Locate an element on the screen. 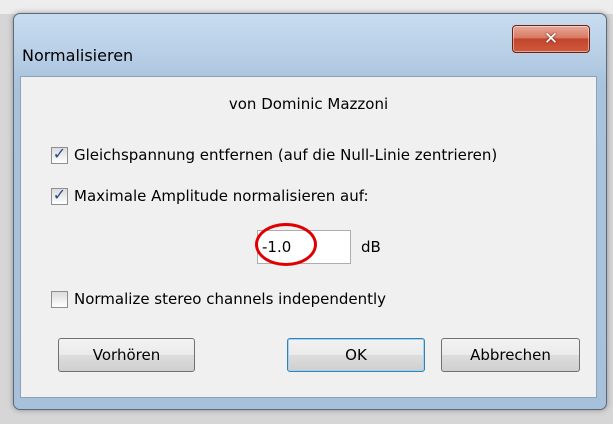  normalize-amplitude-option: ✓ Maximale Amplitude normalisieren auf: is located at coordinates (210, 194).